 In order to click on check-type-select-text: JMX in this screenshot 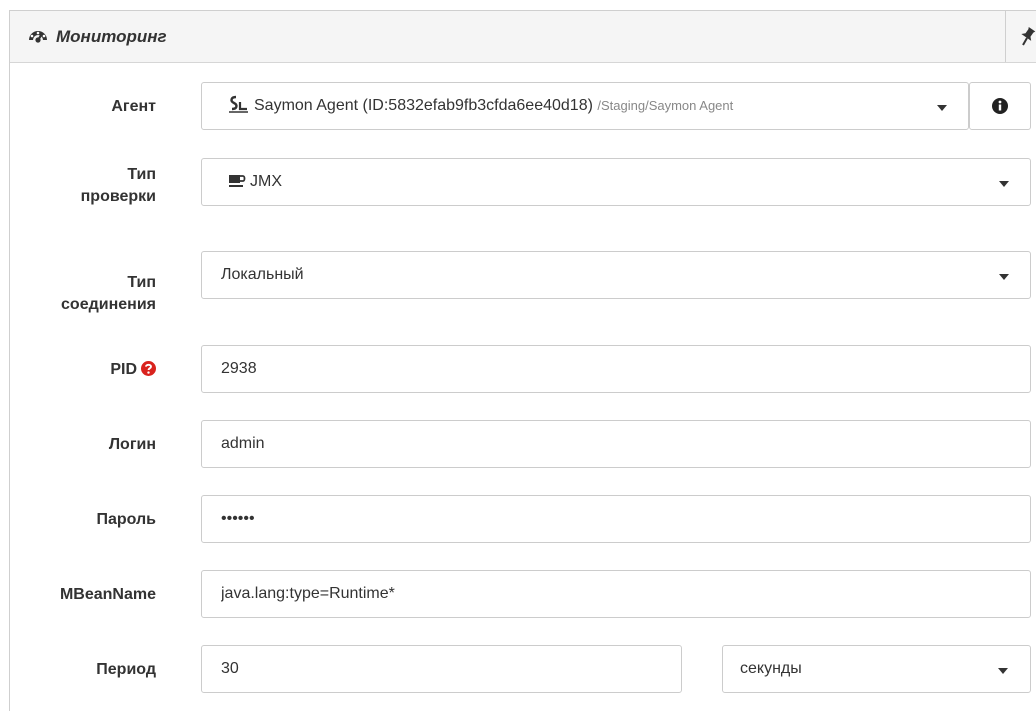, I will do `click(255, 182)`.